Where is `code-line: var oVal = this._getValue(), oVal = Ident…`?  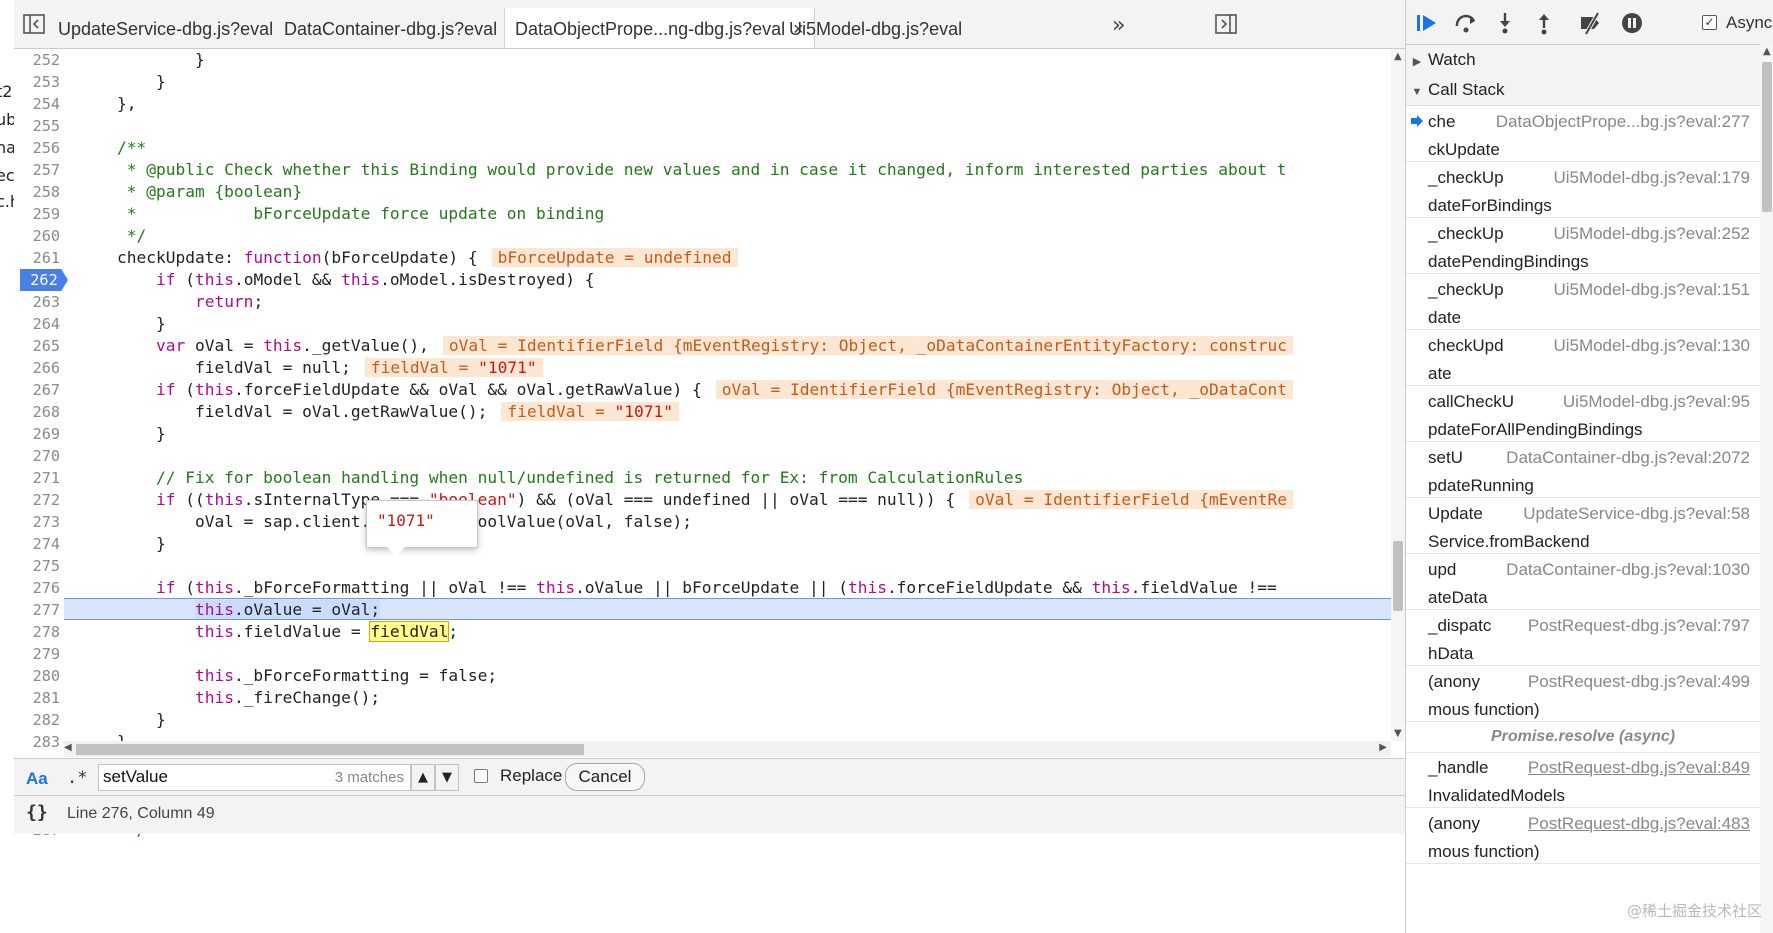 code-line: var oVal = this._getValue(), oVal = Ident… is located at coordinates (734, 346).